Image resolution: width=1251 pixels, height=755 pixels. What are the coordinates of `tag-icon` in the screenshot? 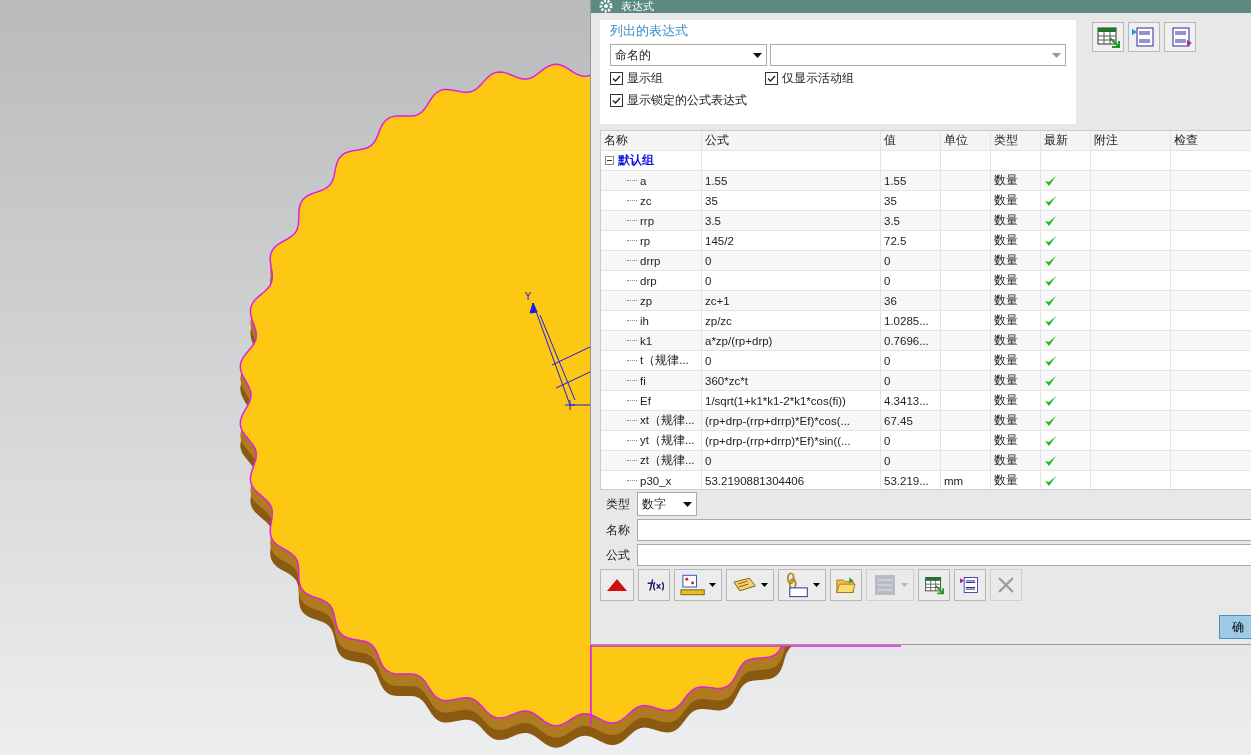 It's located at (750, 585).